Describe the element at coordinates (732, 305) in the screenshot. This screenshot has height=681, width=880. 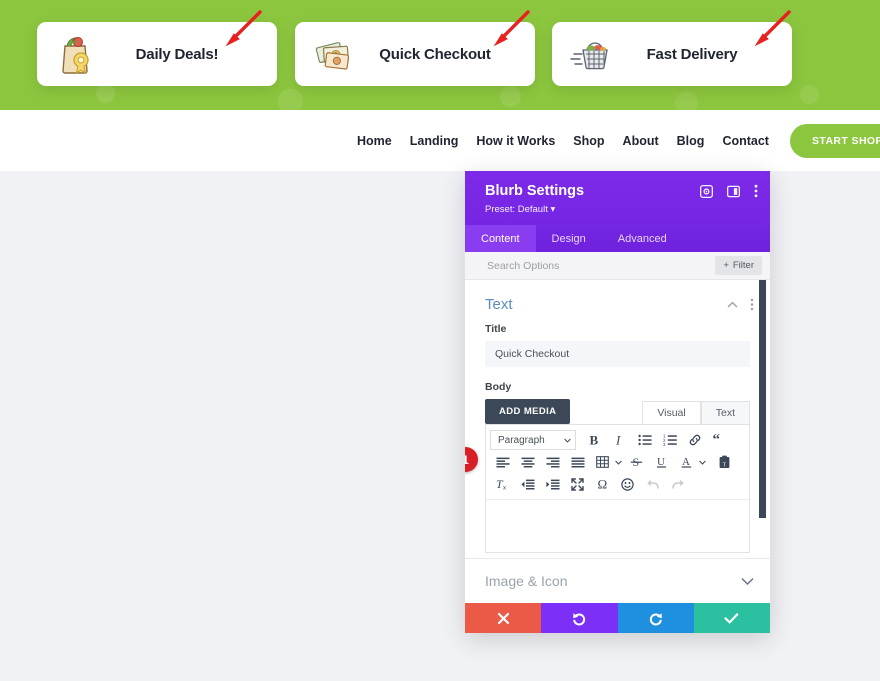
I see `chevron-up-icon` at that location.